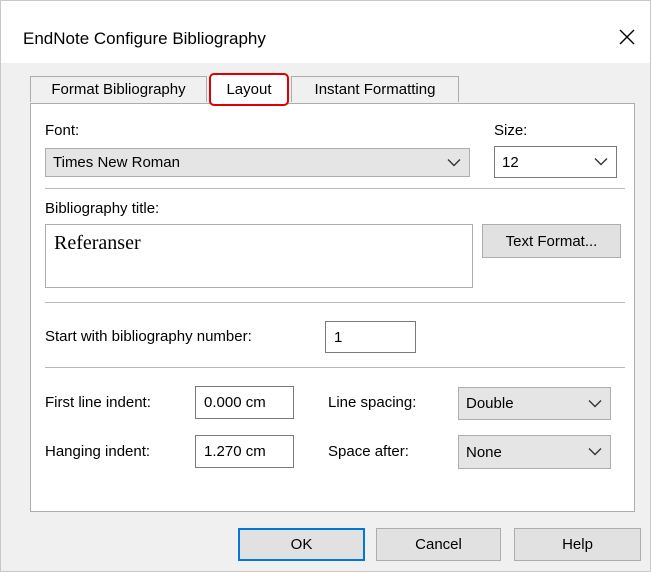 This screenshot has height=572, width=651. Describe the element at coordinates (490, 403) in the screenshot. I see `line-spacing-value: Double` at that location.